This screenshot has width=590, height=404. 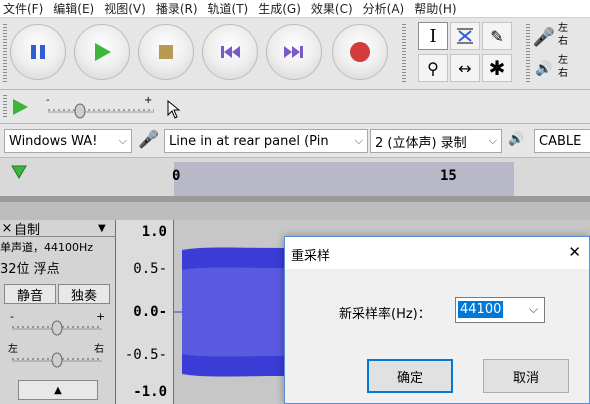 I want to click on mute-button: 静音, so click(x=30, y=294).